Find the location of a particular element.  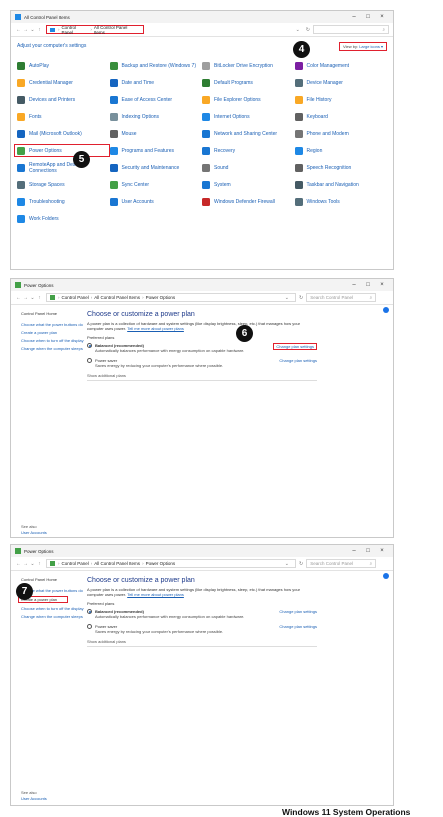

control-panel-item: RemoteApp and Desktop Connections is located at coordinates (63, 167).